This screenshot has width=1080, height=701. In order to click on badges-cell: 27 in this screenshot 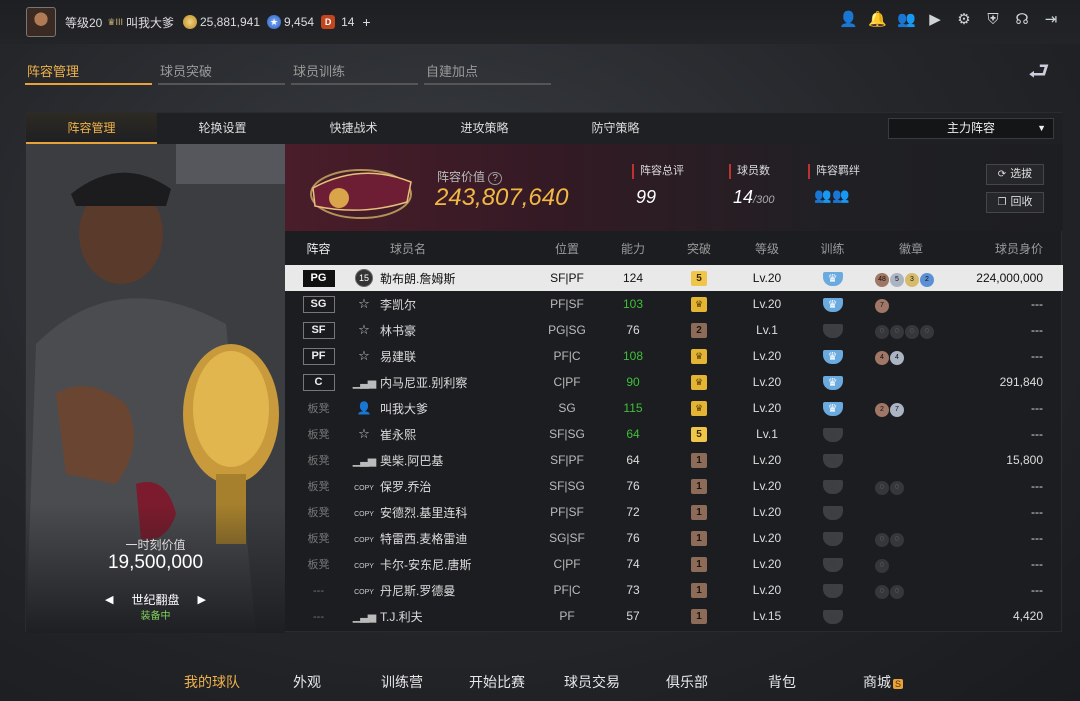, I will do `click(909, 408)`.